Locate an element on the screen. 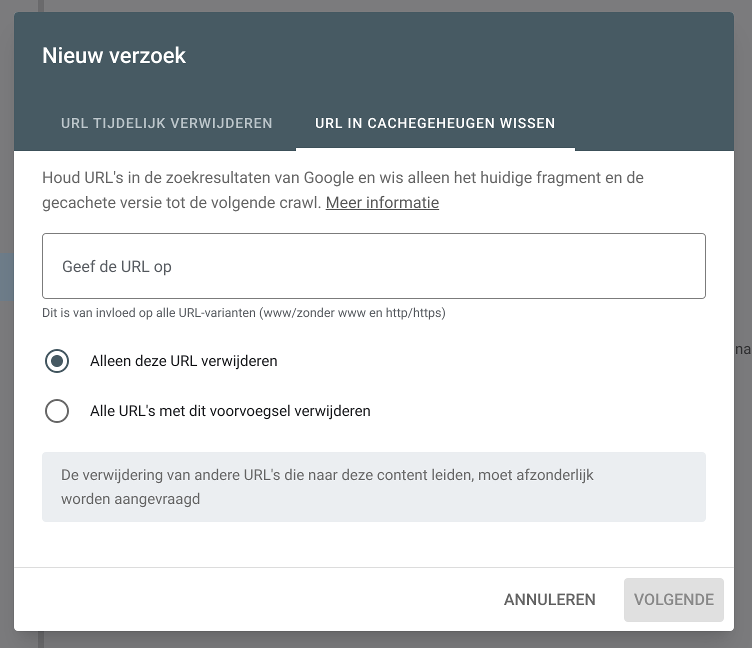  tab: URL IN CACHEGEHEUGEN WISSEN is located at coordinates (435, 126).